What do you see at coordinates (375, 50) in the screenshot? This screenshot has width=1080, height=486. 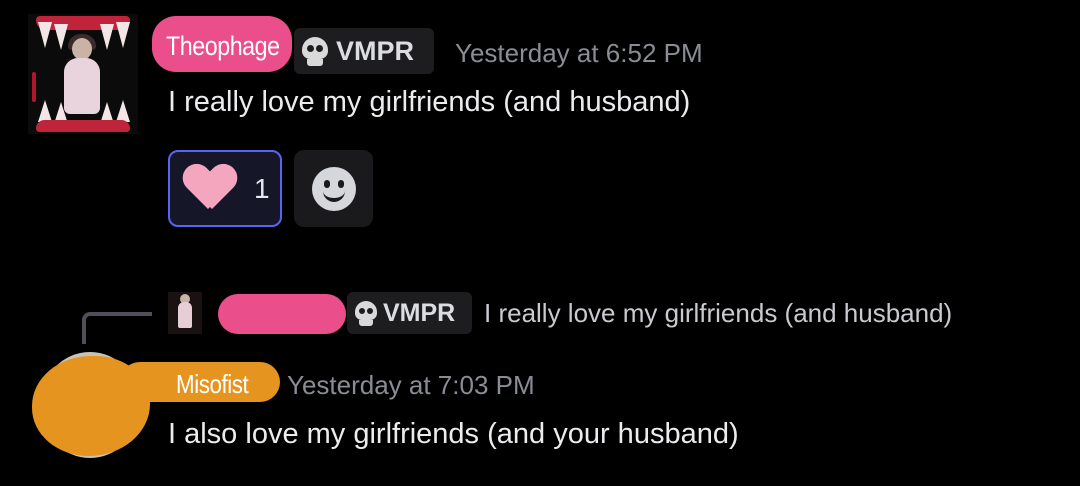 I see `role-tag-label: VMPR` at bounding box center [375, 50].